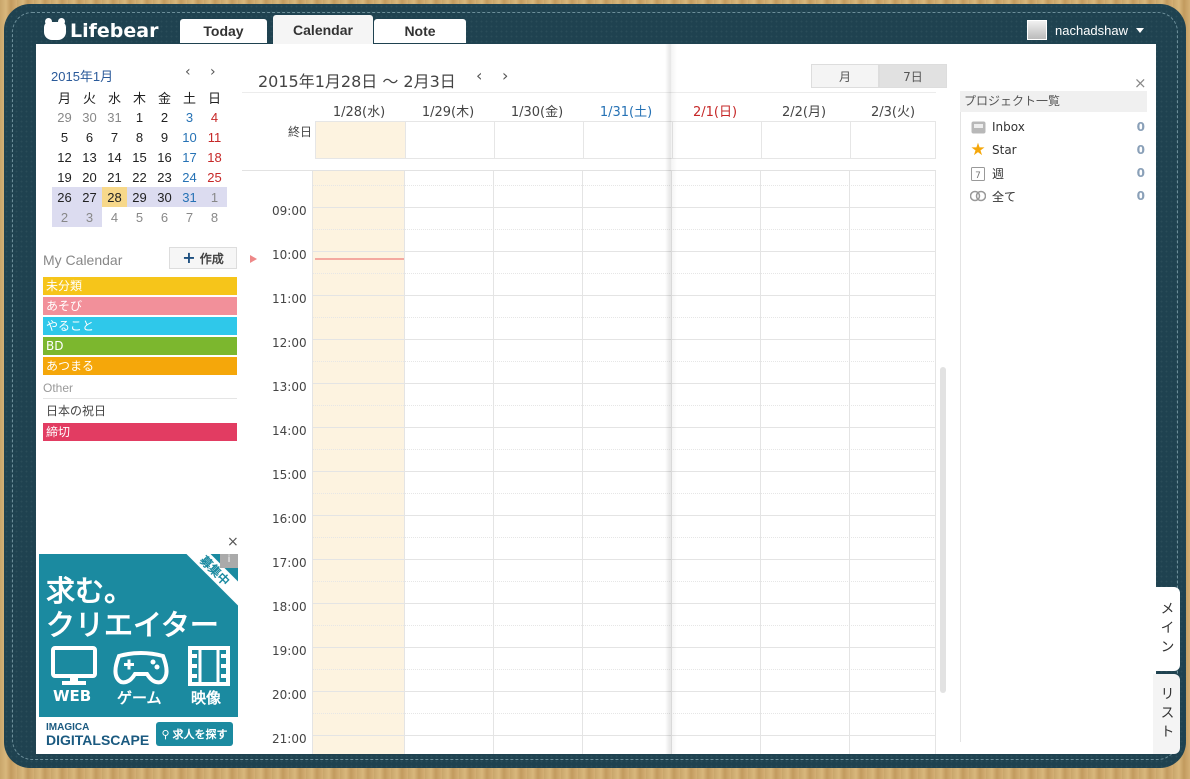  Describe the element at coordinates (505, 75) in the screenshot. I see `next-week-button: ›` at that location.